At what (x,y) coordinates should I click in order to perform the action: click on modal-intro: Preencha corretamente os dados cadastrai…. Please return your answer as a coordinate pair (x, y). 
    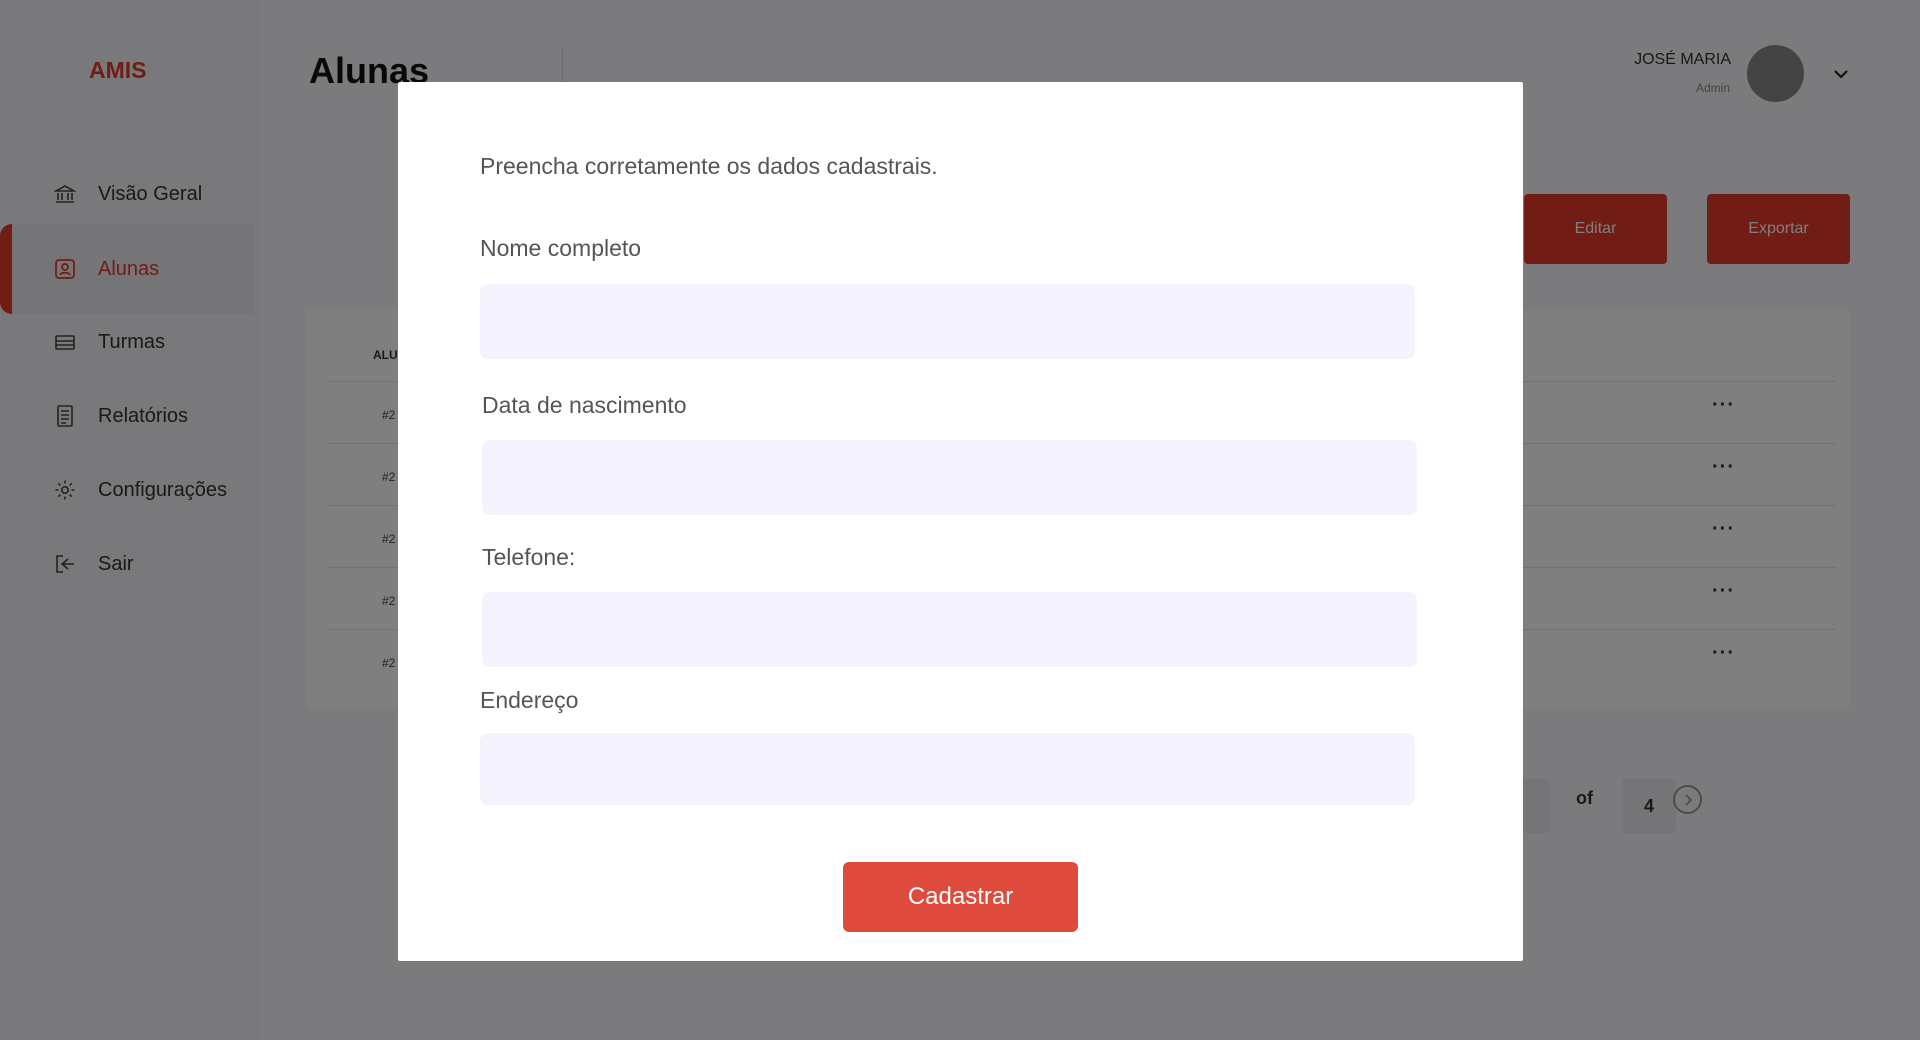
    Looking at the image, I should click on (709, 166).